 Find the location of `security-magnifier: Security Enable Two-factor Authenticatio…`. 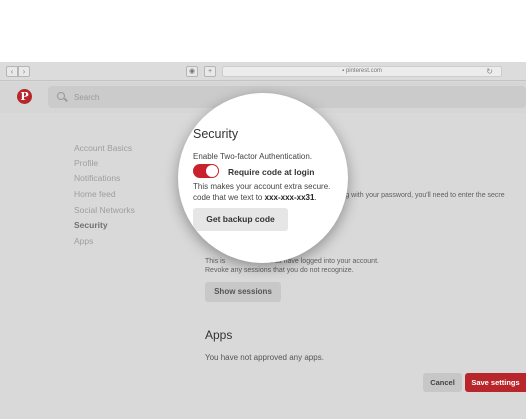

security-magnifier: Security Enable Two-factor Authenticatio… is located at coordinates (263, 178).